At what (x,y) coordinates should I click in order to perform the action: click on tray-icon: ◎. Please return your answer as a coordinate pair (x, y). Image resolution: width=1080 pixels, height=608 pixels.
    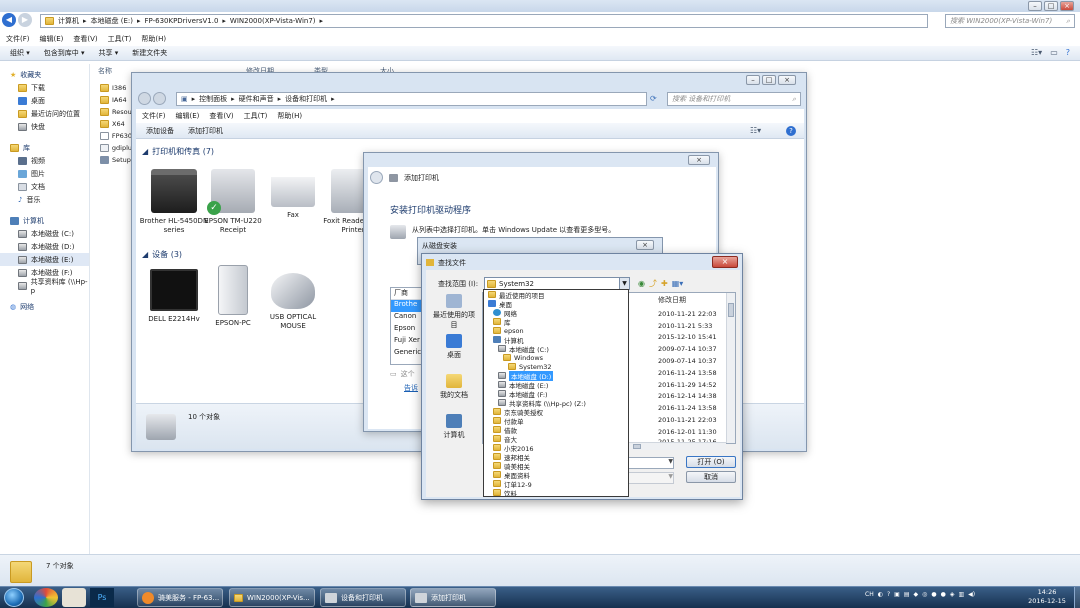
    Looking at the image, I should click on (924, 594).